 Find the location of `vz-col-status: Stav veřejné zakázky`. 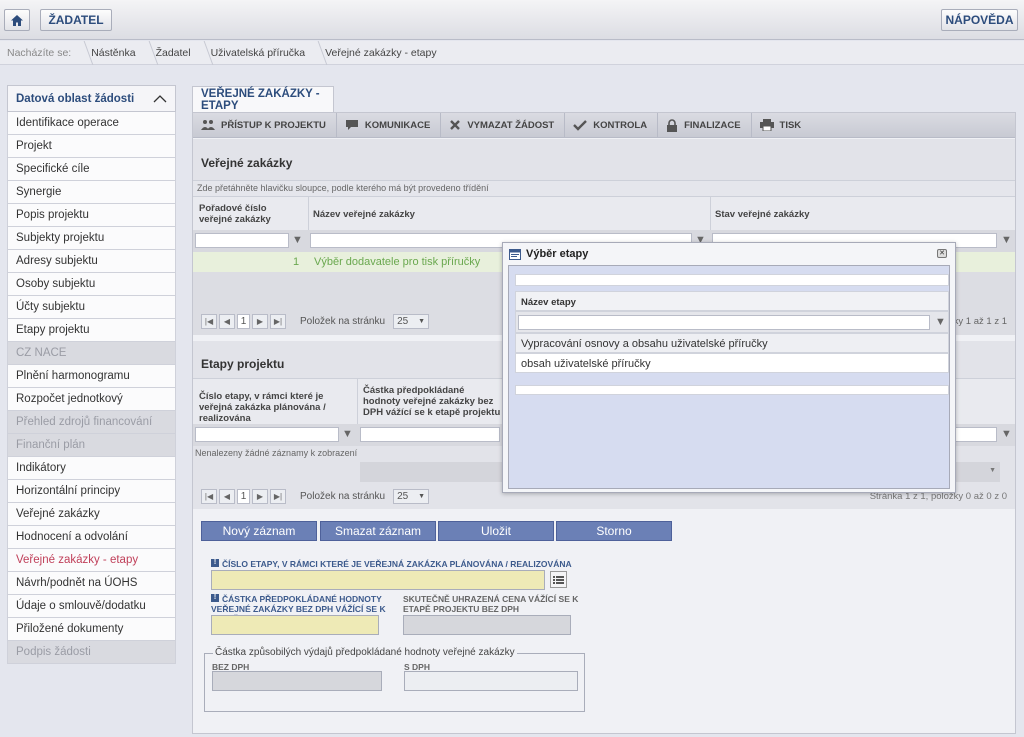

vz-col-status: Stav veřejné zakázky is located at coordinates (762, 214).